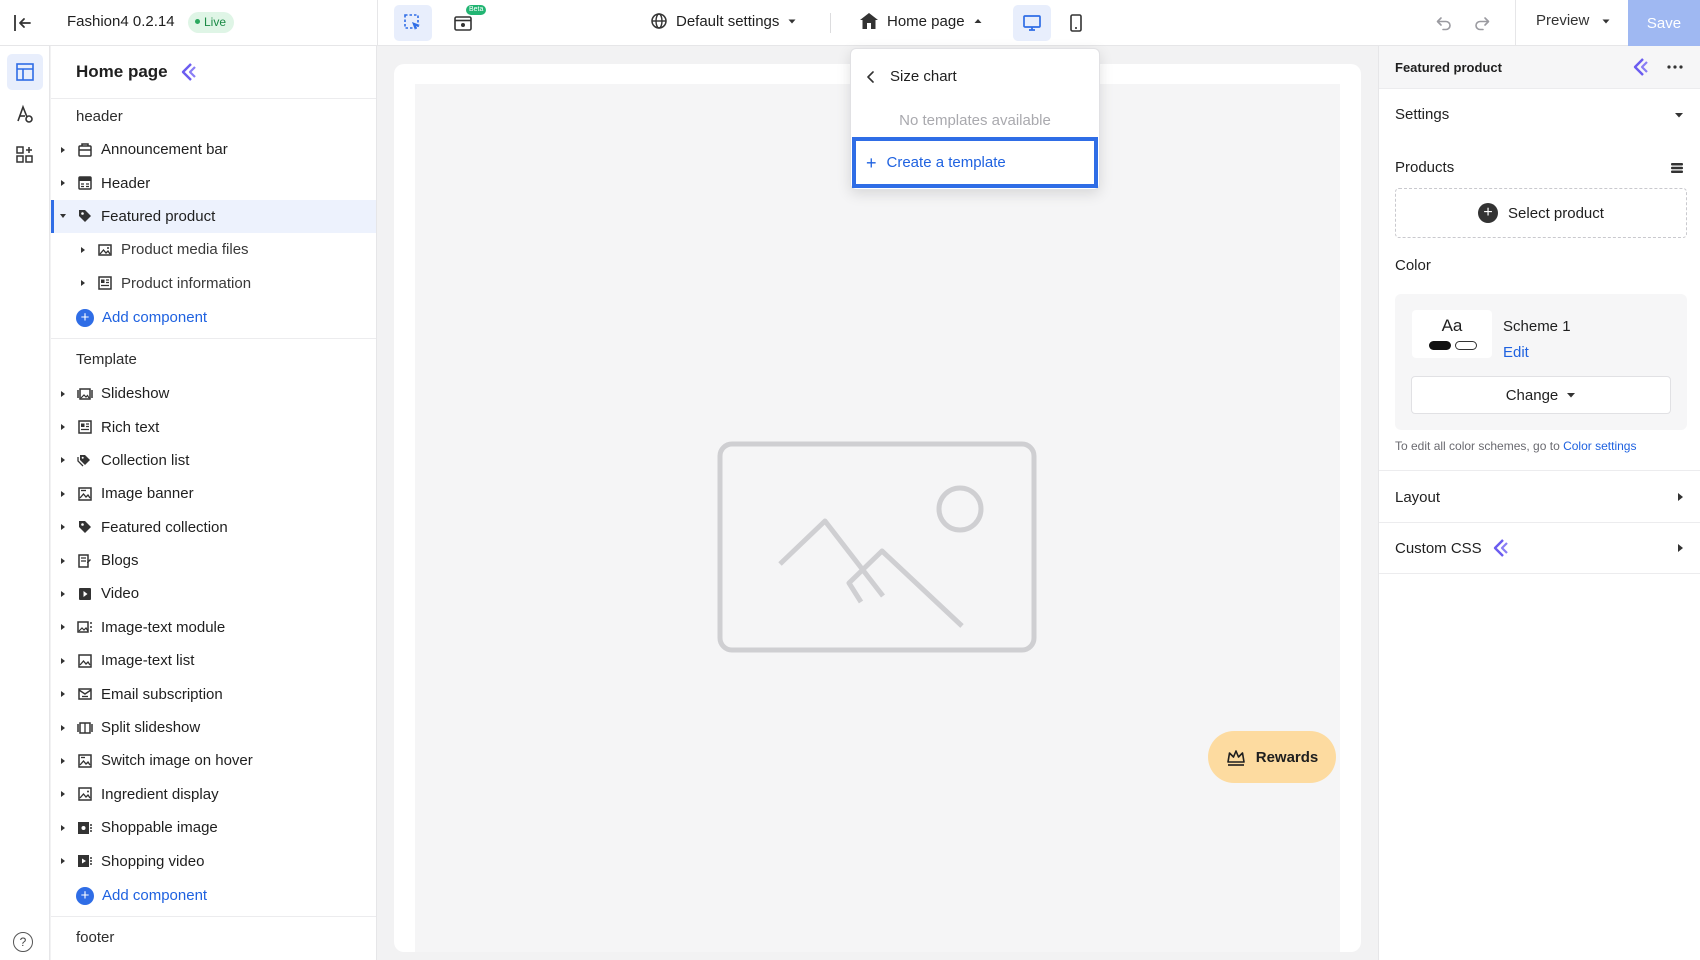 This screenshot has width=1700, height=960. What do you see at coordinates (1516, 352) in the screenshot?
I see `edit-scheme-link: Edit` at bounding box center [1516, 352].